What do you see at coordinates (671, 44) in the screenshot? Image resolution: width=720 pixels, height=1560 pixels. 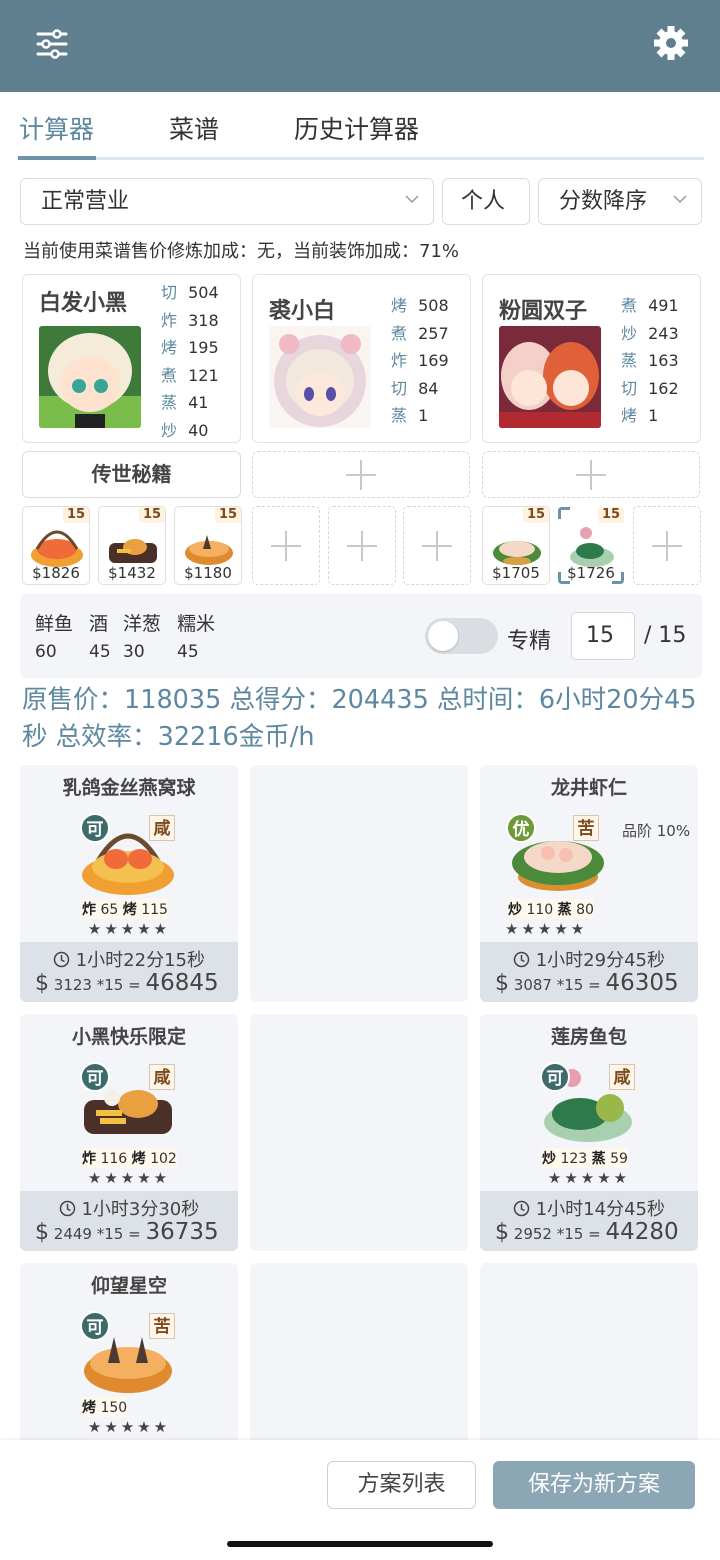 I see `gear-icon` at bounding box center [671, 44].